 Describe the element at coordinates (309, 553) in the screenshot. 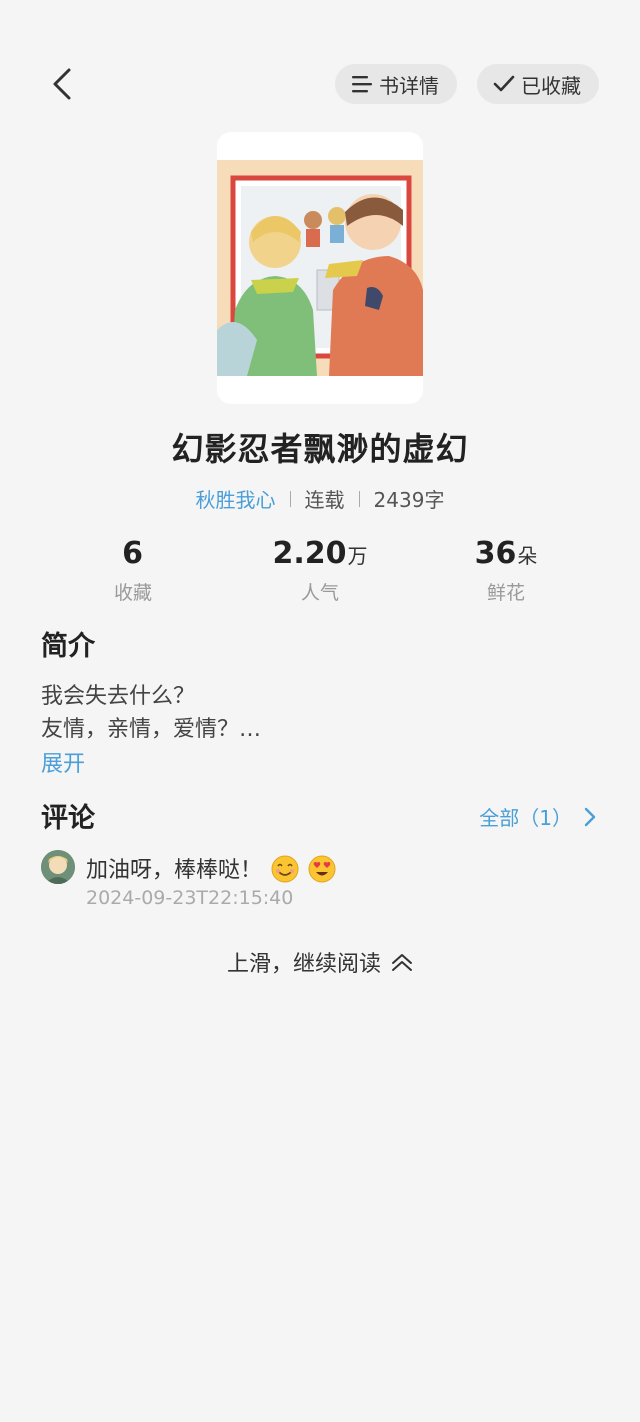

I see `stat-value: 2.20` at that location.